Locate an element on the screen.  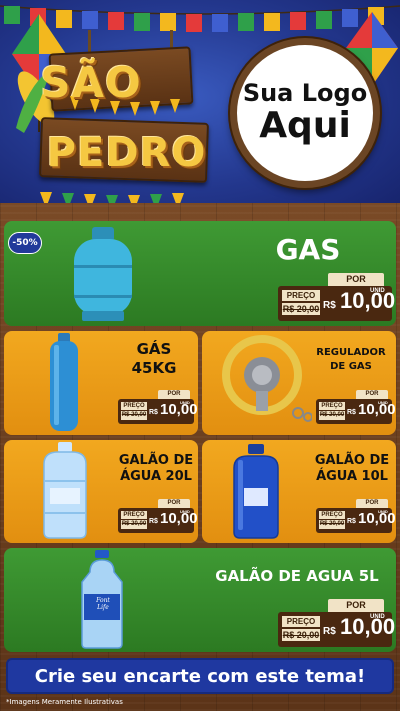
product-name: GALÃO DE AGUA 5L is located at coordinates (297, 576).